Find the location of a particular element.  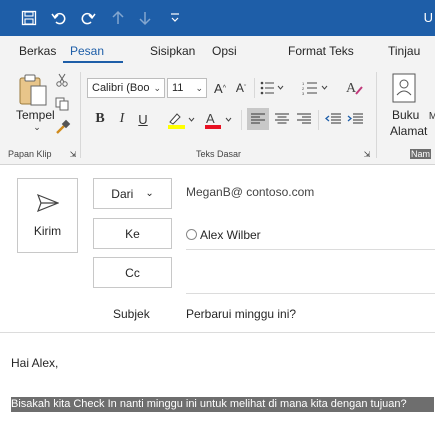

underline-icon: U is located at coordinates (143, 119).